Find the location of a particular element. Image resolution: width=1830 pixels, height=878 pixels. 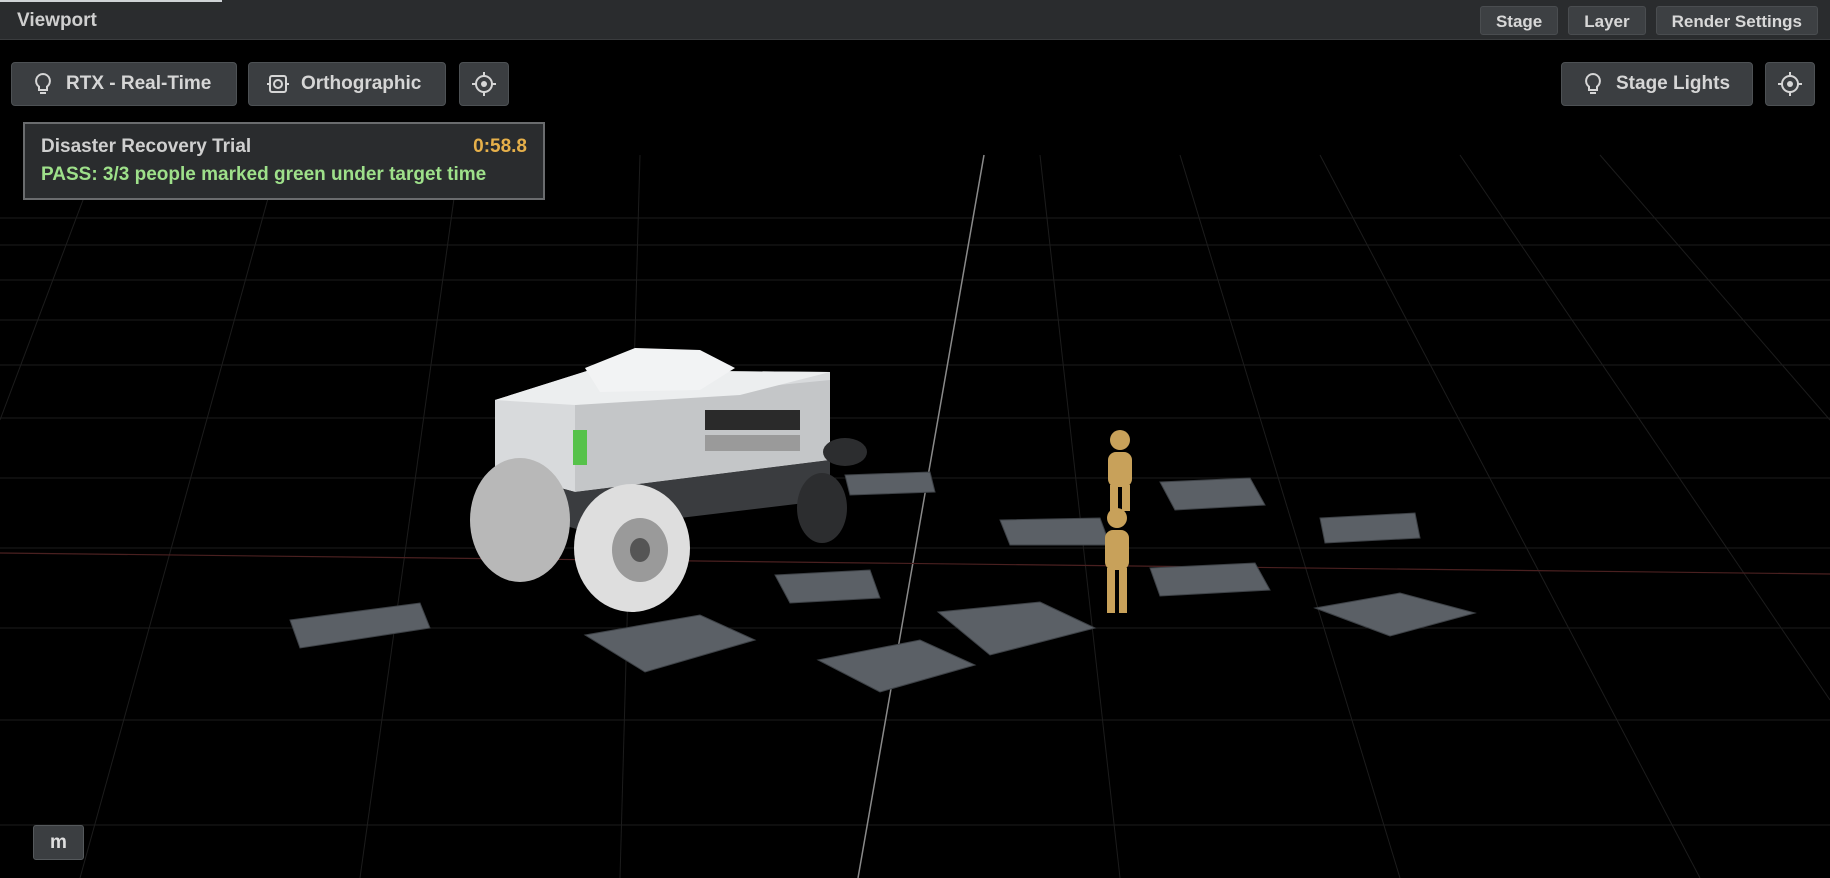

camera-target-button is located at coordinates (484, 84).